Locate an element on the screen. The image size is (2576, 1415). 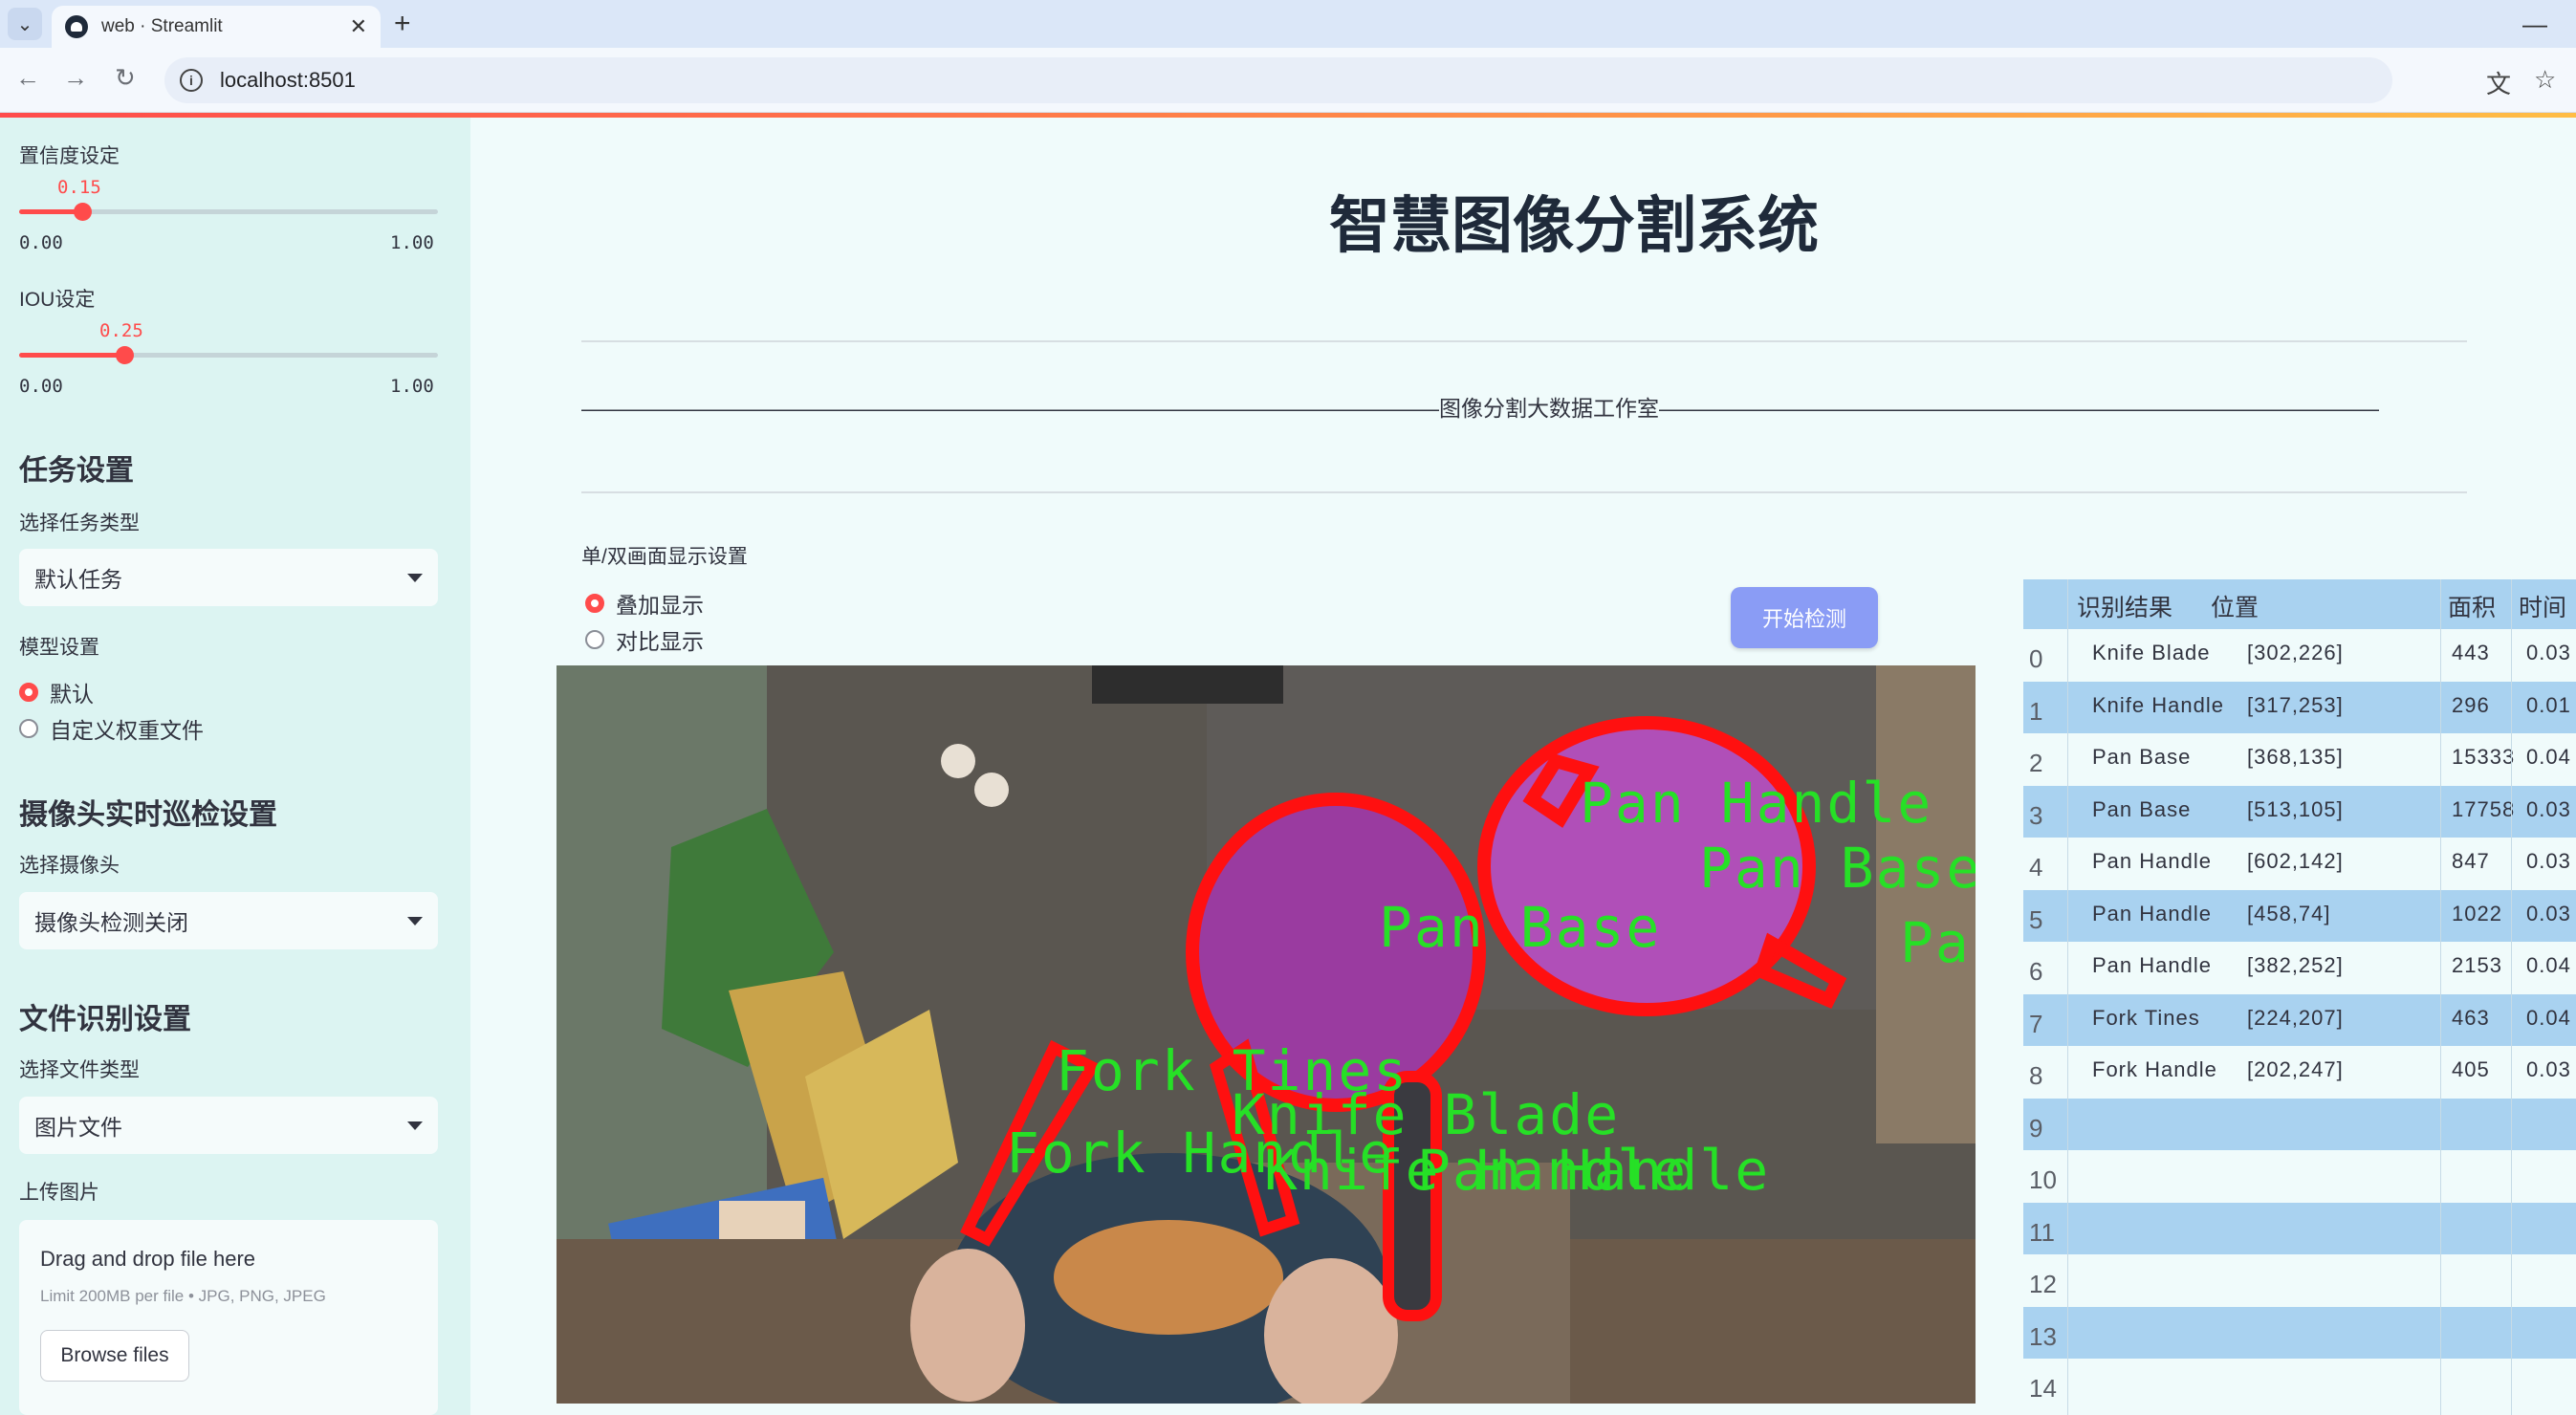
model-settings-label: 模型设置 is located at coordinates (59, 648).